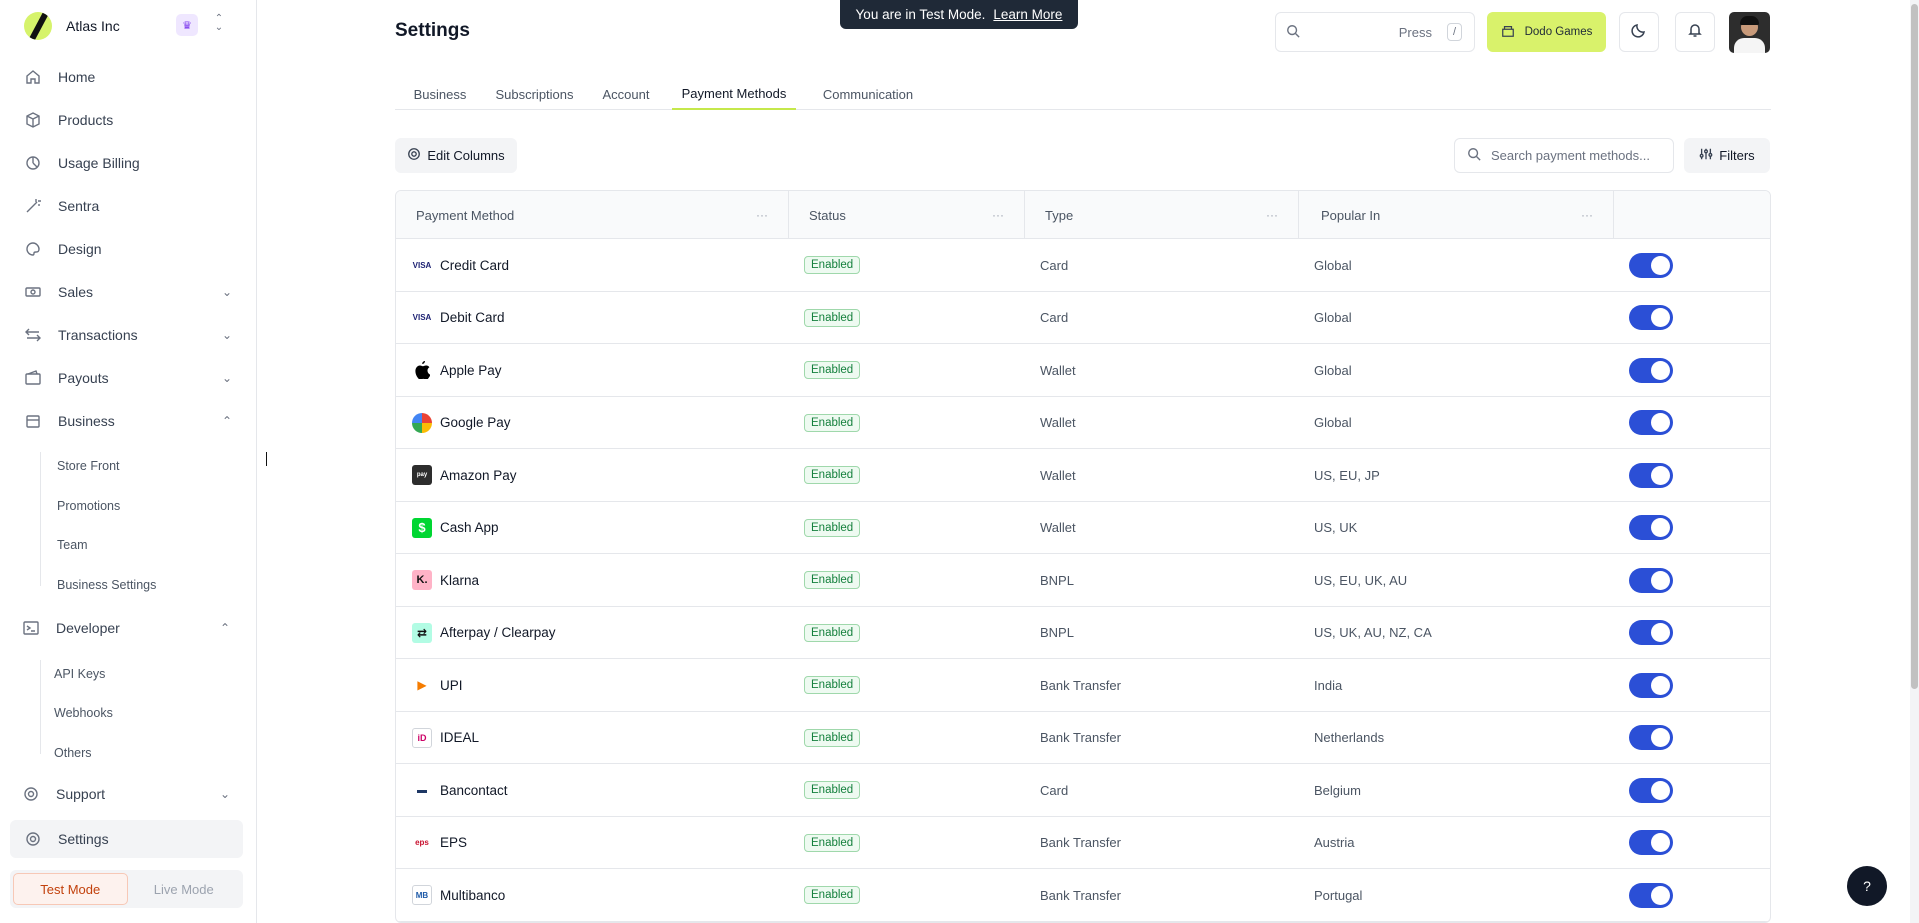 The image size is (1919, 923). Describe the element at coordinates (80, 249) in the screenshot. I see `sidebar-item-label: Design` at that location.